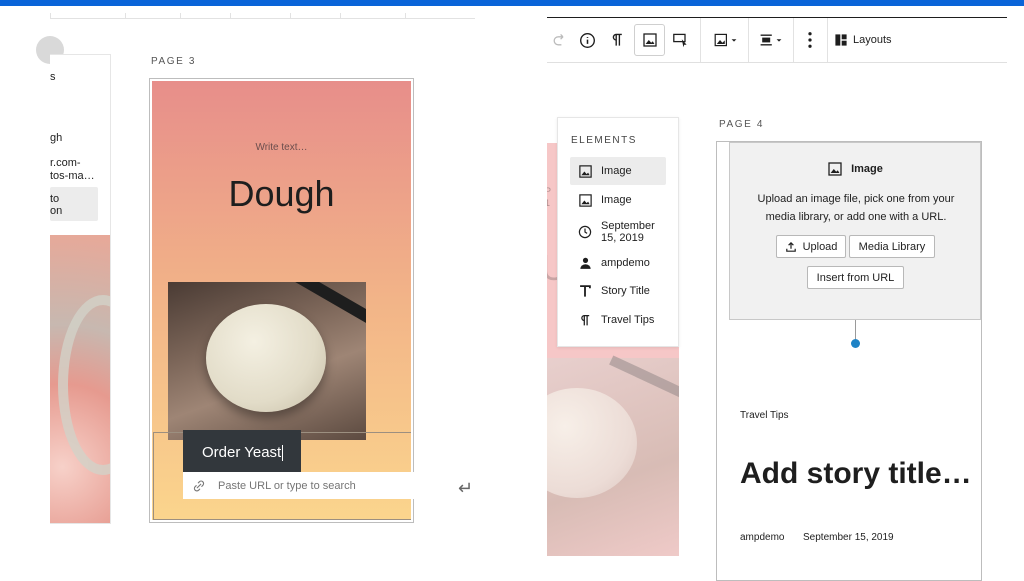 This screenshot has height=581, width=1024. Describe the element at coordinates (56, 138) in the screenshot. I see `left-panel-text: gh` at that location.